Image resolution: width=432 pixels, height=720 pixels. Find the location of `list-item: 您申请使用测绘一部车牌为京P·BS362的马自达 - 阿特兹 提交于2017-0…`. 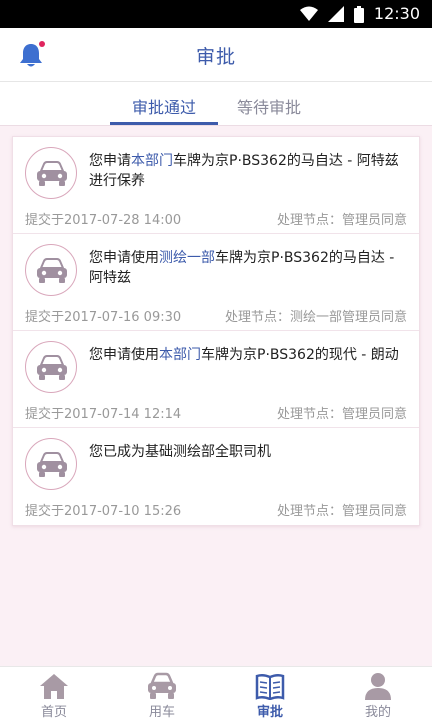

list-item: 您申请使用测绘一部车牌为京P·BS362的马自达 - 阿特兹 提交于2017-0… is located at coordinates (216, 282).